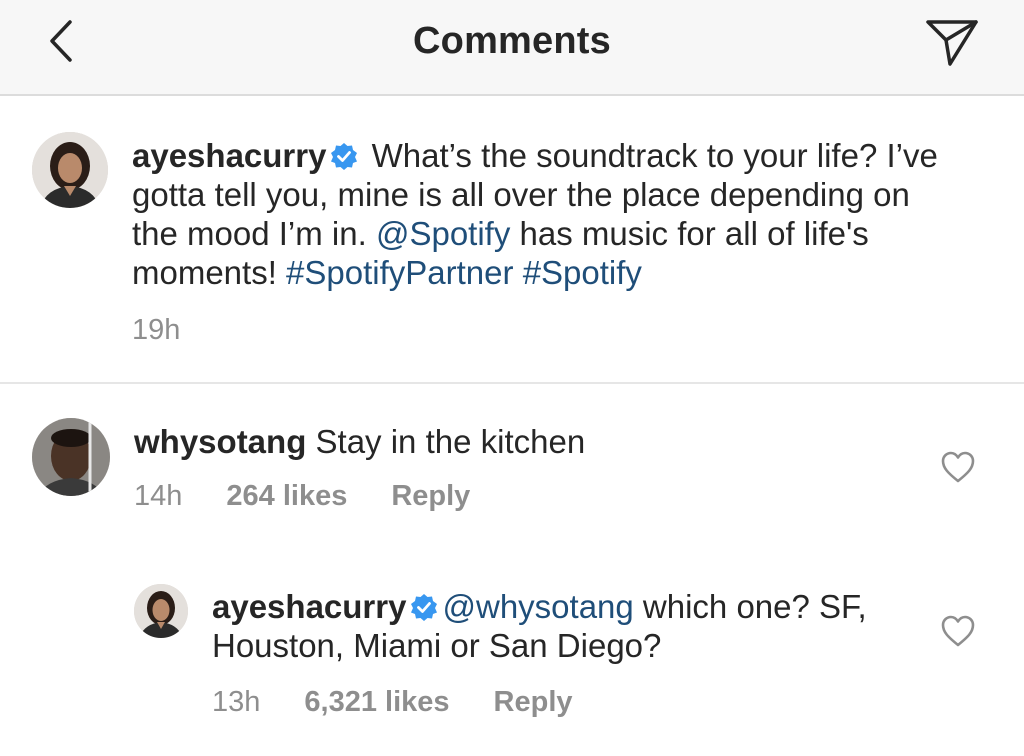 This screenshot has height=756, width=1024. Describe the element at coordinates (443, 233) in the screenshot. I see `caption-mention: @Spotify` at that location.